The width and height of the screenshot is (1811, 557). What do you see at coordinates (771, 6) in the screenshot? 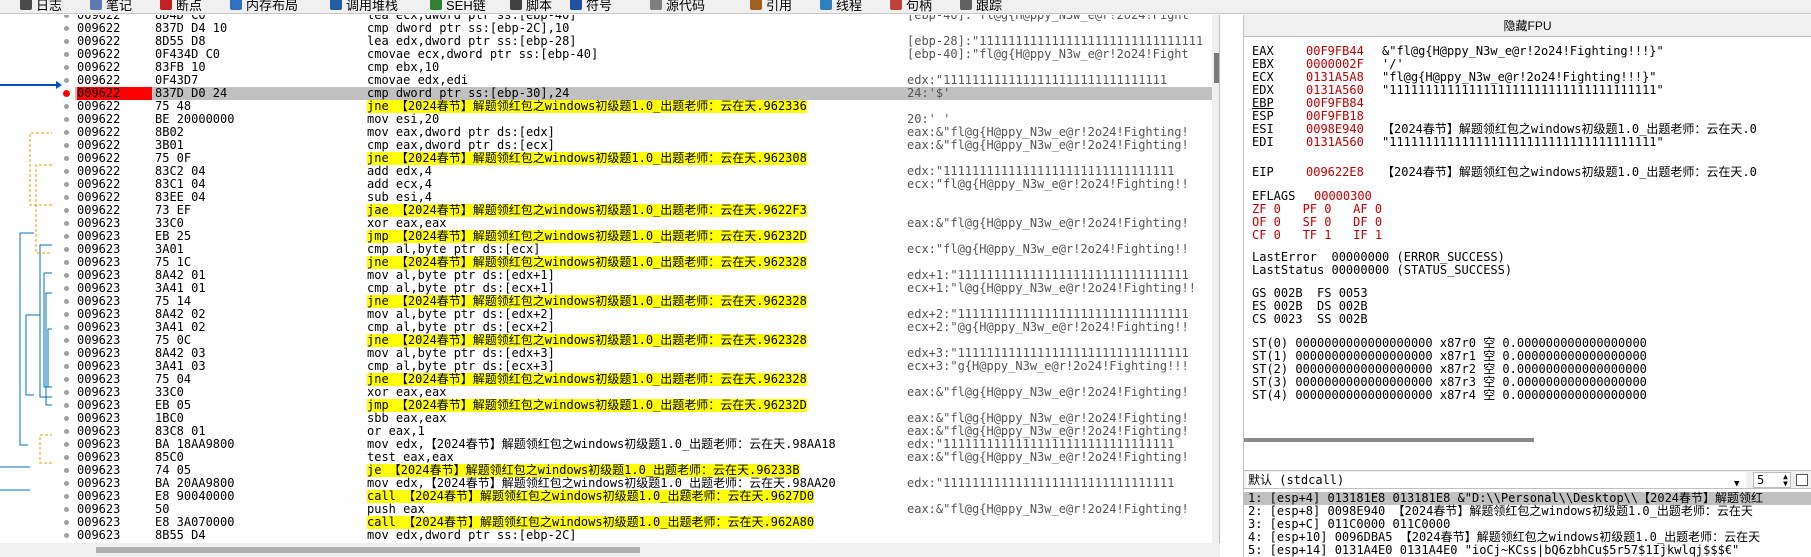
I see `tab-9: 引用` at bounding box center [771, 6].